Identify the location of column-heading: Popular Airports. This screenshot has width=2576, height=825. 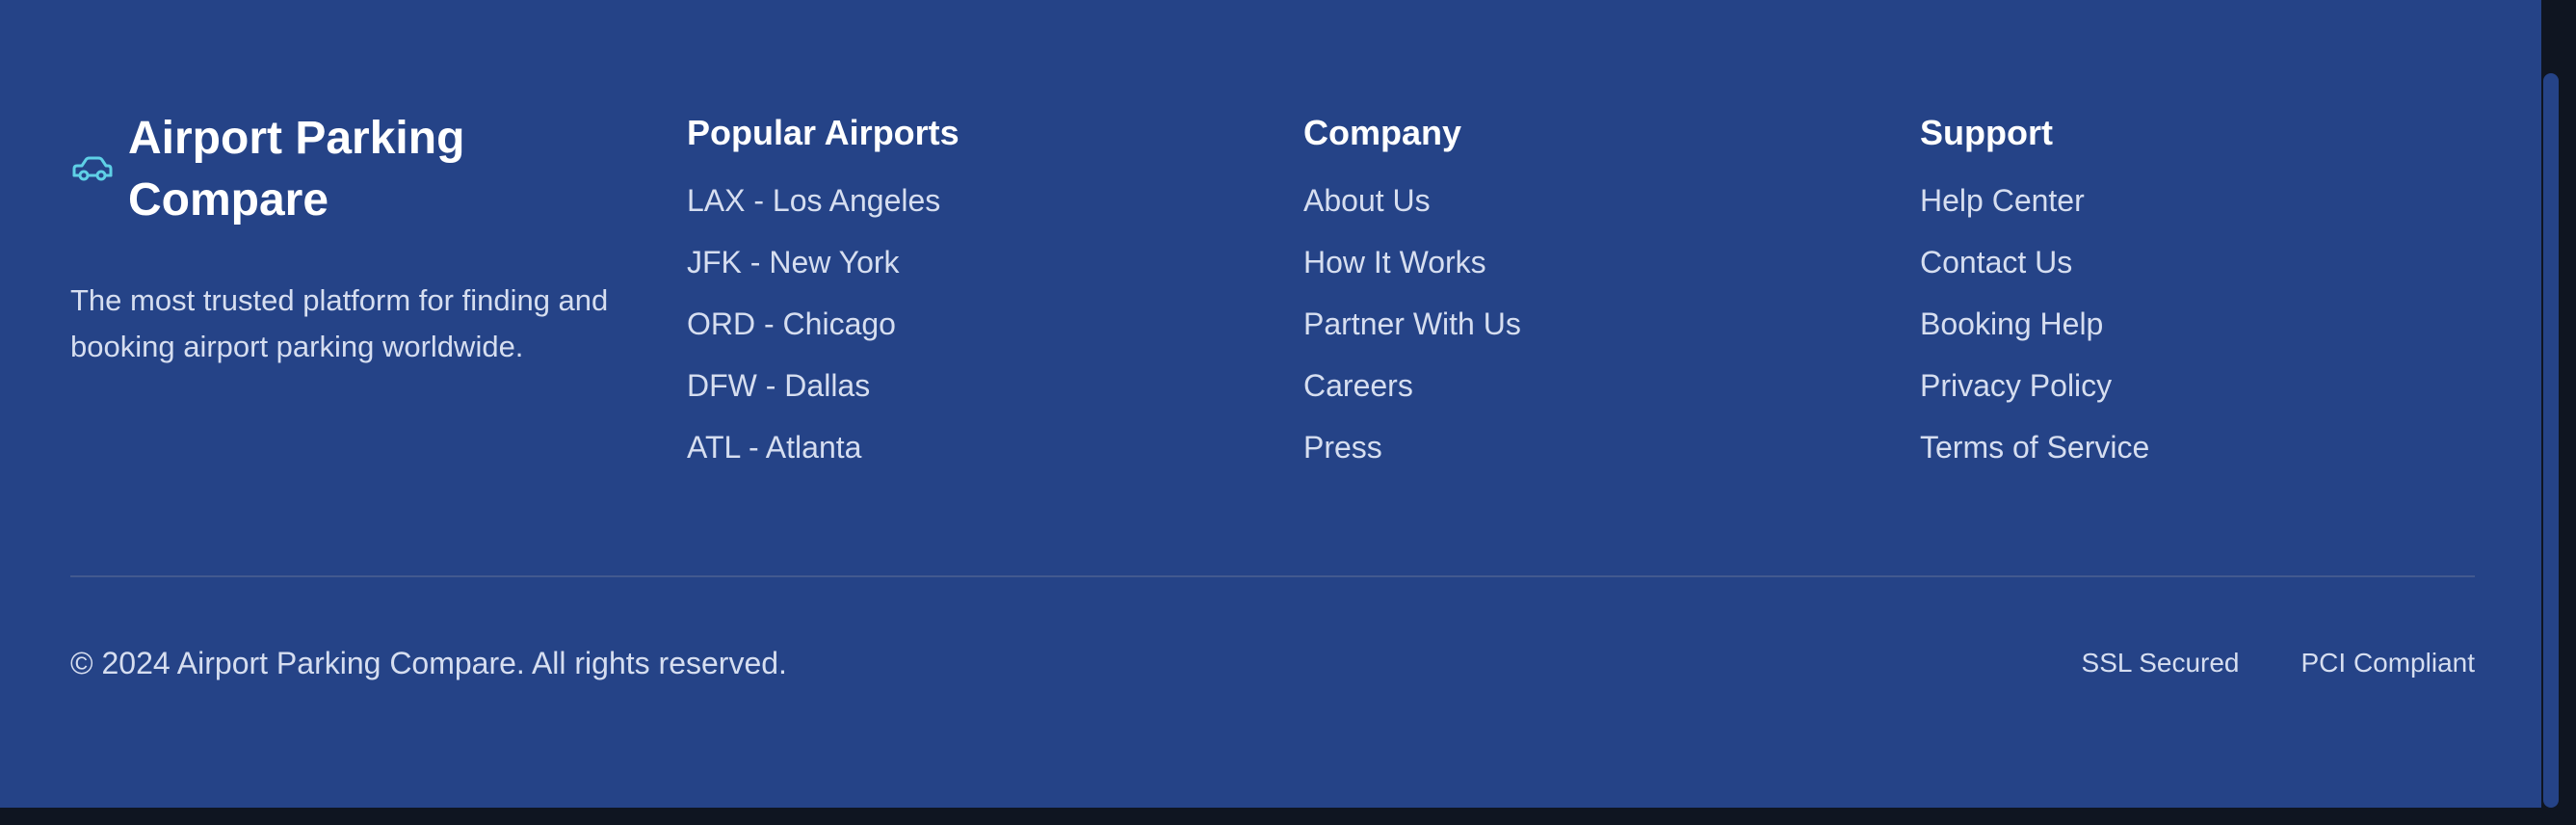
(823, 132).